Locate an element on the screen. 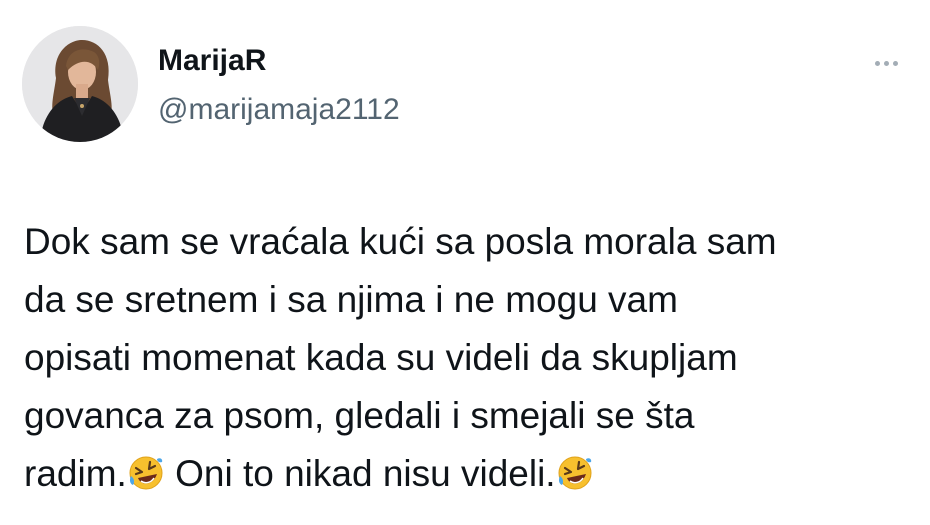 The height and width of the screenshot is (525, 930). tweet-text-line: da se sretnem i sa njima i ne mogu vam is located at coordinates (351, 299).